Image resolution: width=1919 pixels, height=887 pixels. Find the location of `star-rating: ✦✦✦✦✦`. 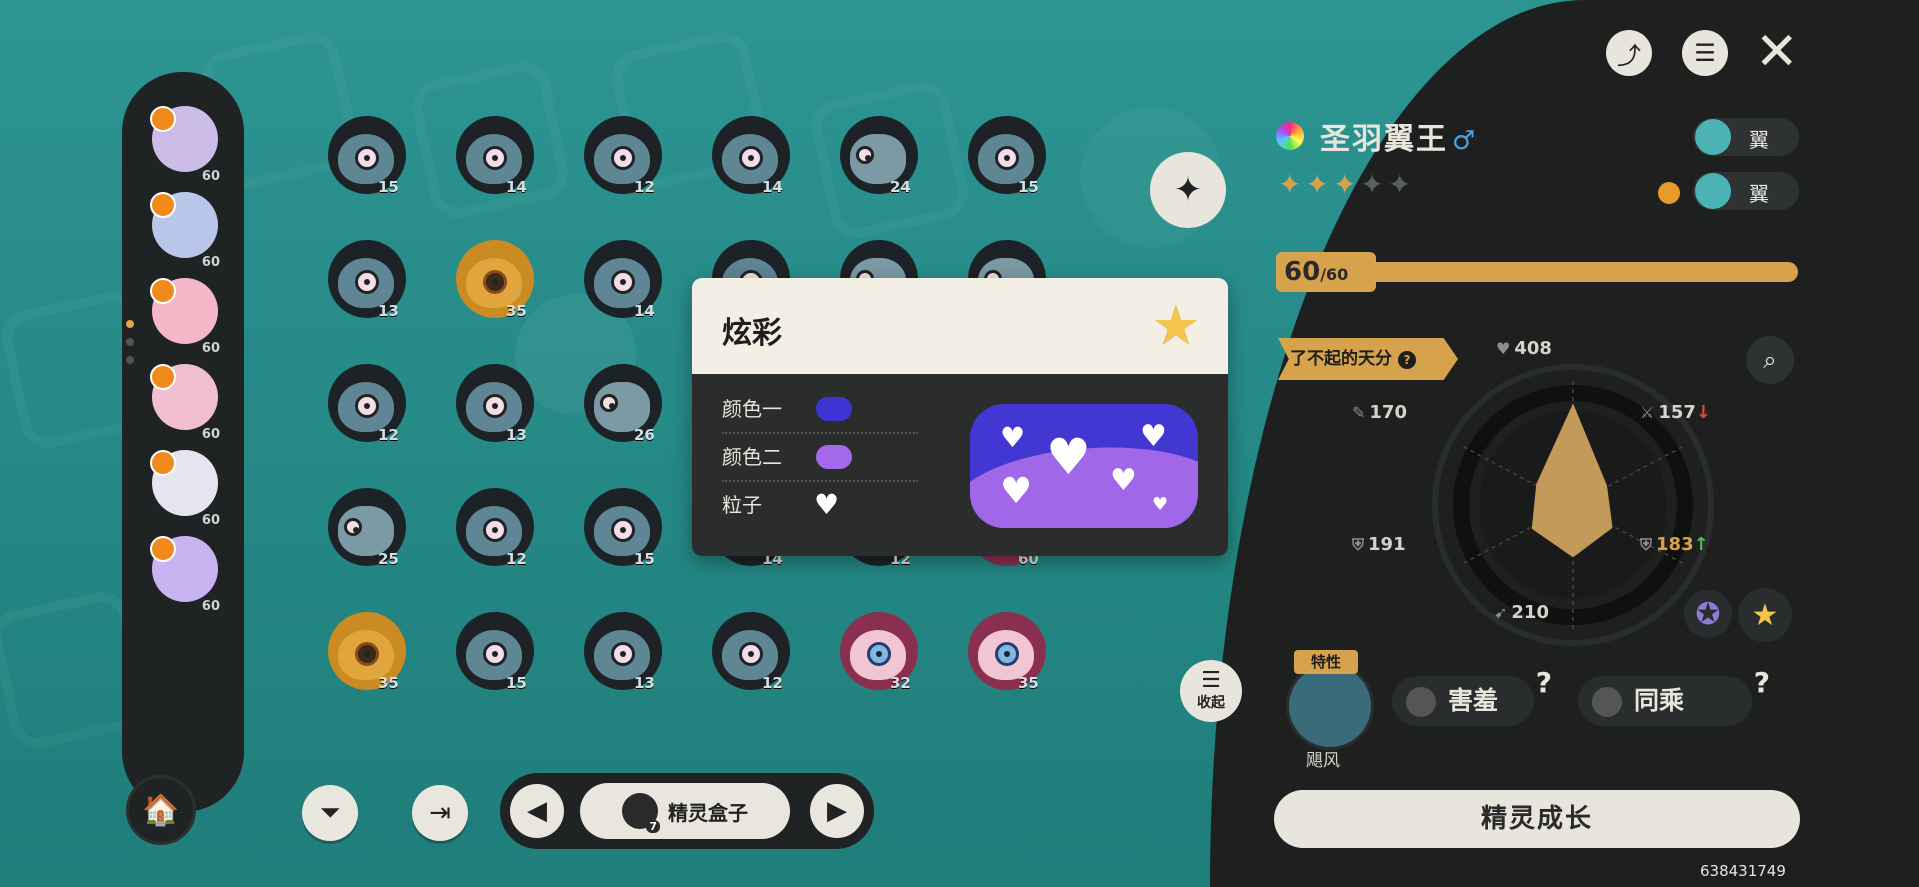

star-rating: ✦✦✦✦✦ is located at coordinates (1346, 184).